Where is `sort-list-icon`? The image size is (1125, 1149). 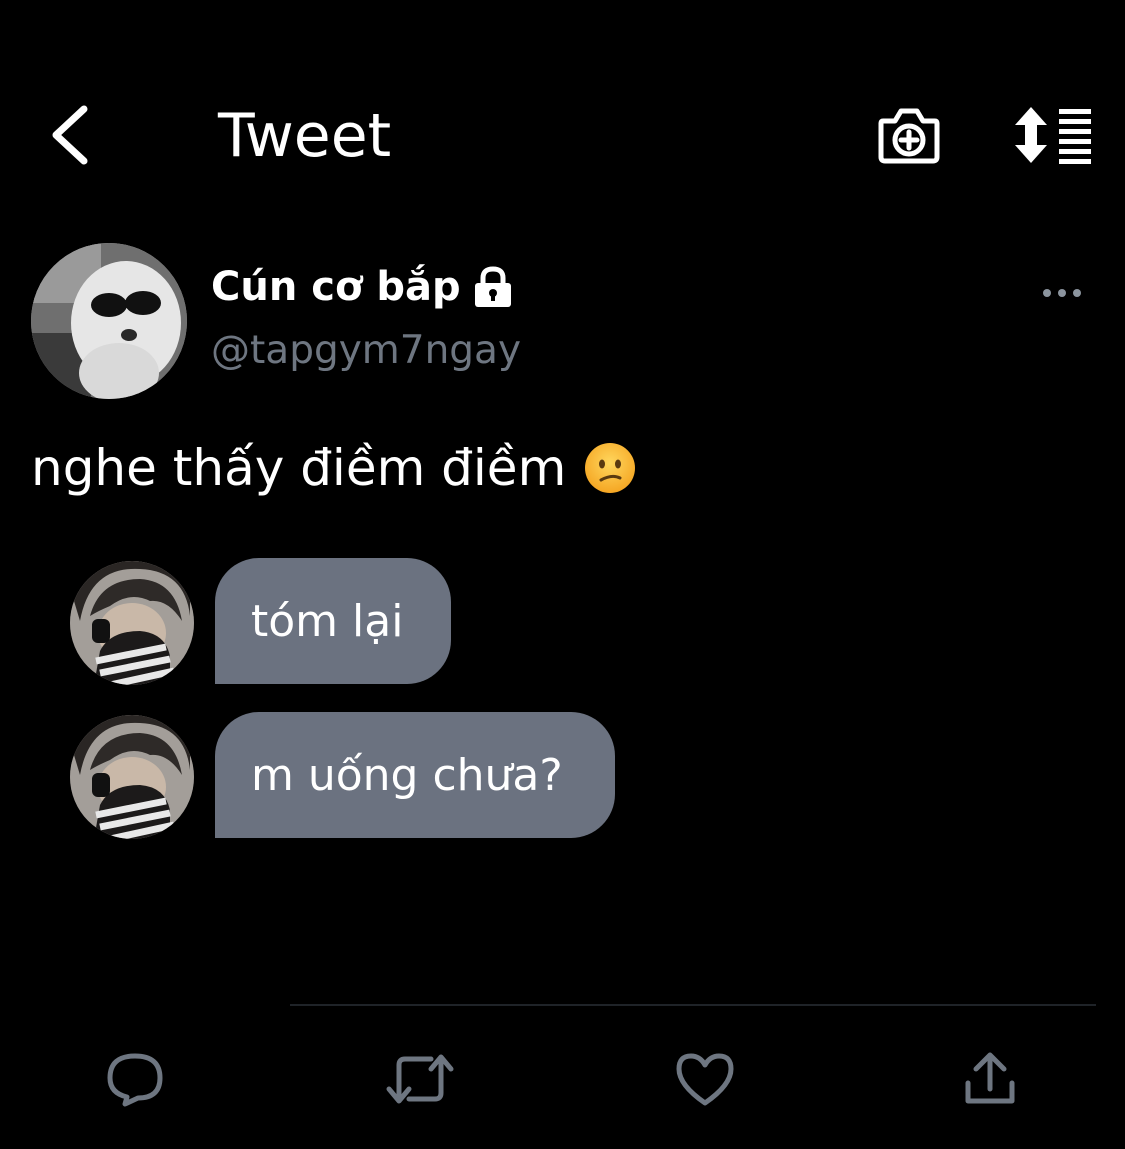 sort-list-icon is located at coordinates (1053, 135).